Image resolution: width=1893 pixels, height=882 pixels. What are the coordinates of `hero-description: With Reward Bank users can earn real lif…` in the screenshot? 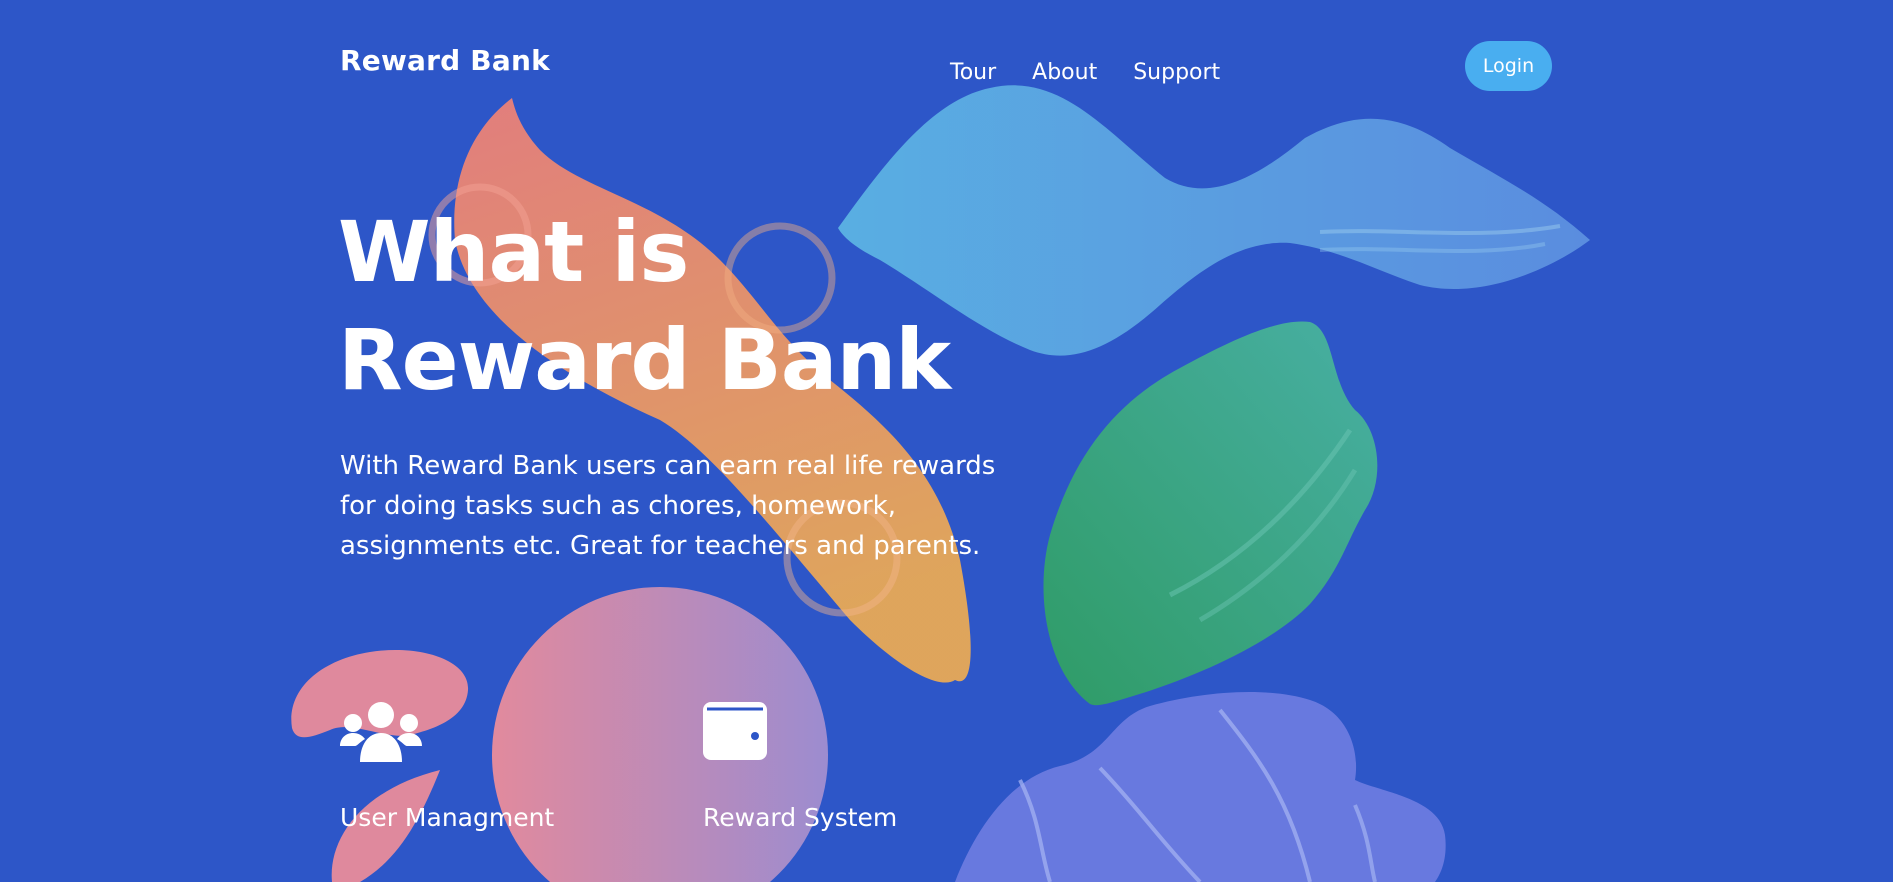 It's located at (668, 506).